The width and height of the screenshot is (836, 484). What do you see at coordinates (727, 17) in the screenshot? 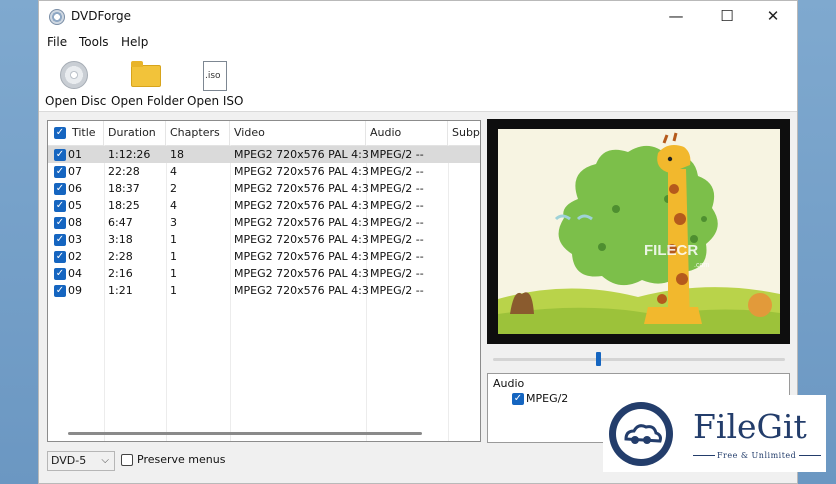
I see `maximize-button: ☐` at bounding box center [727, 17].